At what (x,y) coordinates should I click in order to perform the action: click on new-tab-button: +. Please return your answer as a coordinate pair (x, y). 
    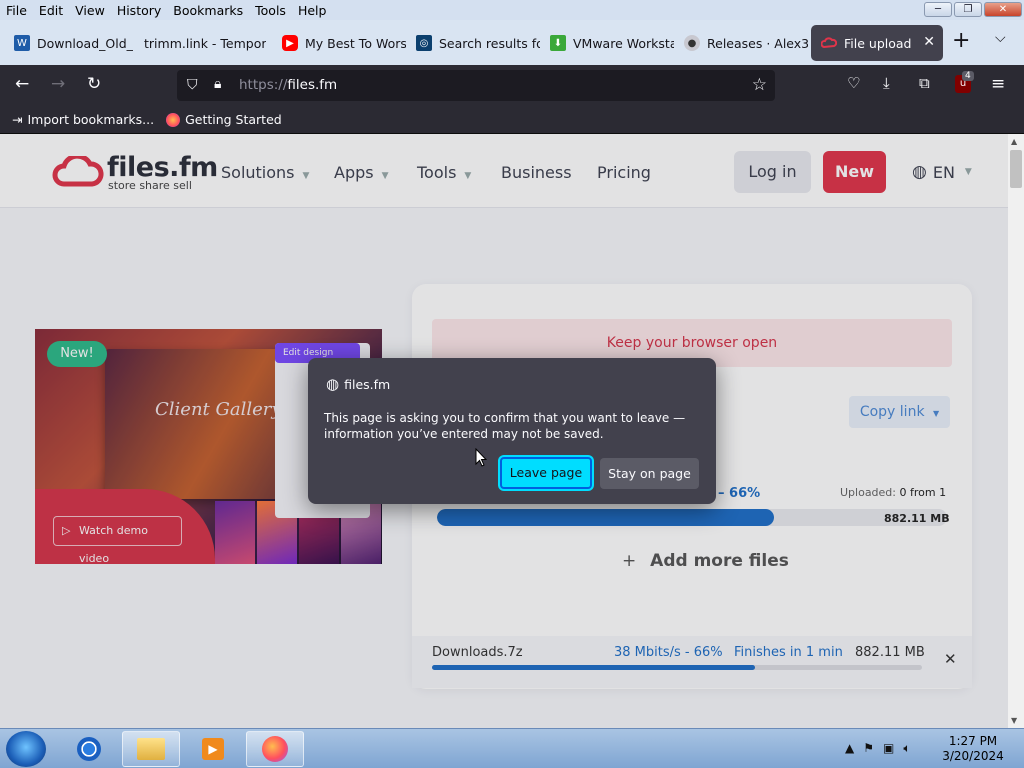
    Looking at the image, I should click on (961, 40).